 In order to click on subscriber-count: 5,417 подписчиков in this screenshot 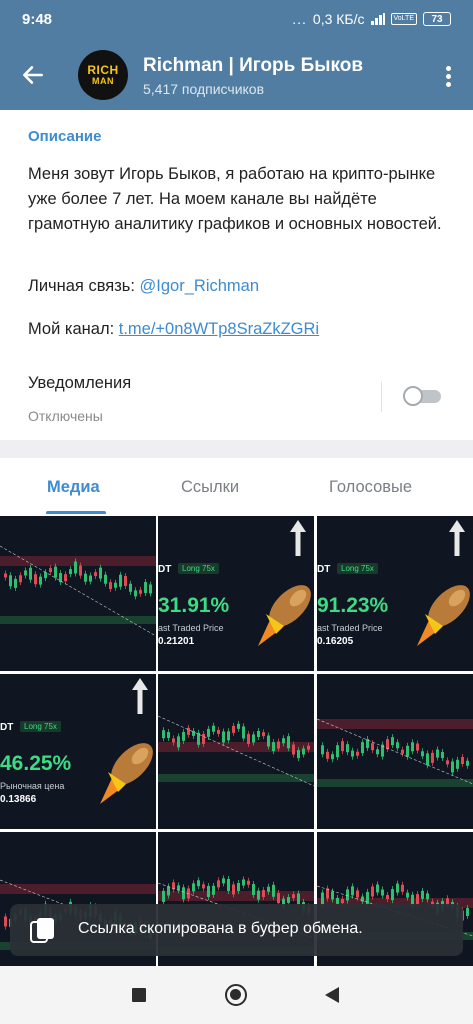, I will do `click(204, 89)`.